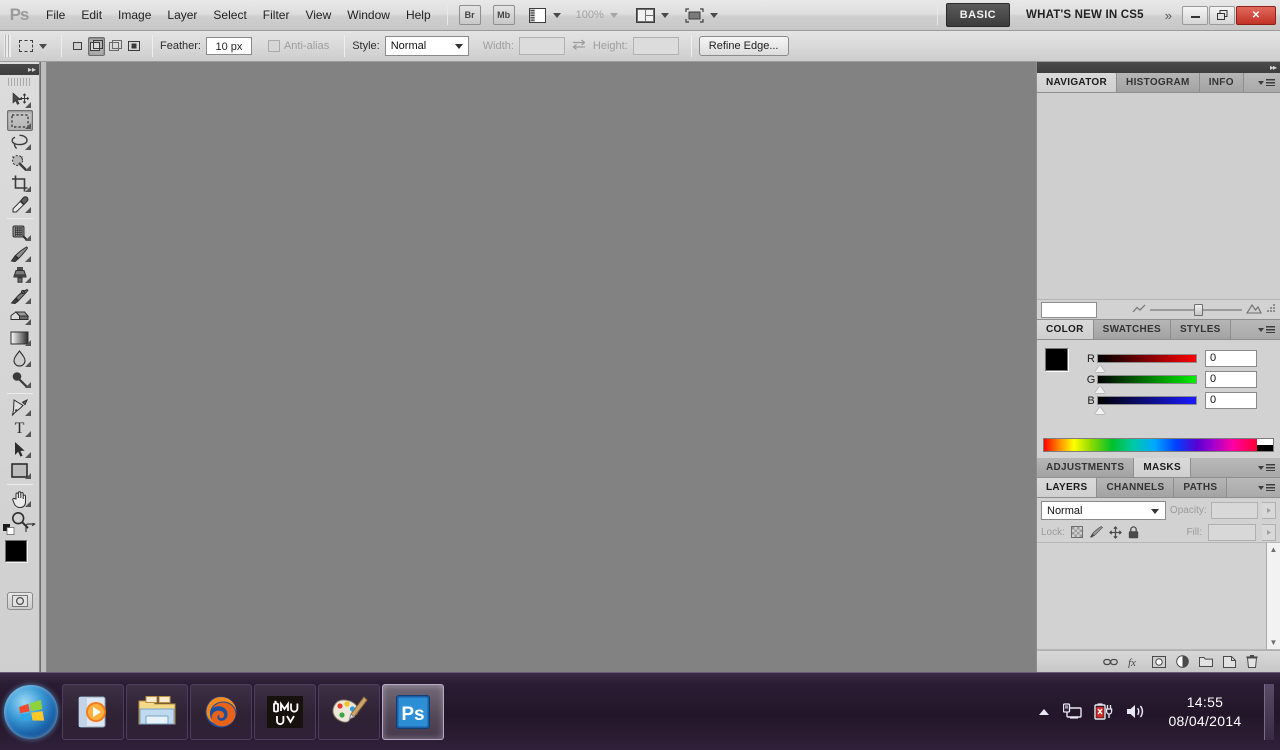  Describe the element at coordinates (20, 253) in the screenshot. I see `brush-tool` at that location.